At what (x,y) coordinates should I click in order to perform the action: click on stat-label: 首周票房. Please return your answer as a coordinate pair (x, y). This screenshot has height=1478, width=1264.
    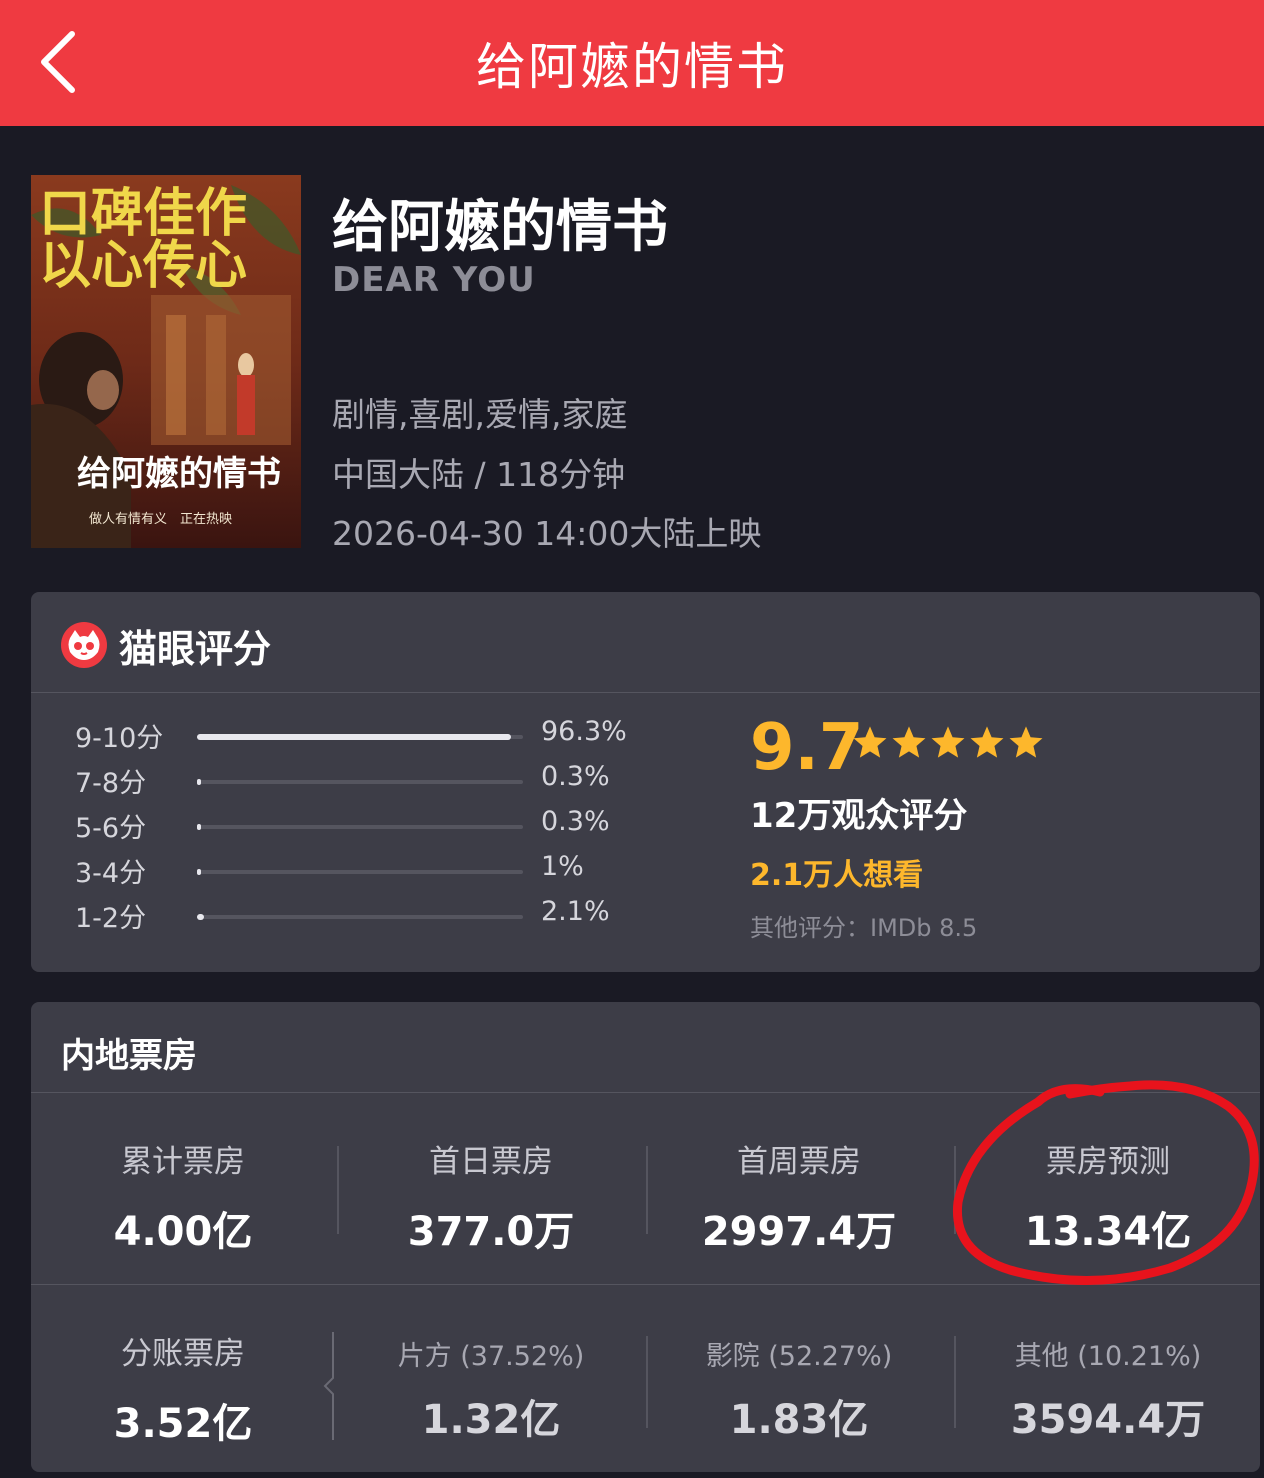
    Looking at the image, I should click on (799, 1162).